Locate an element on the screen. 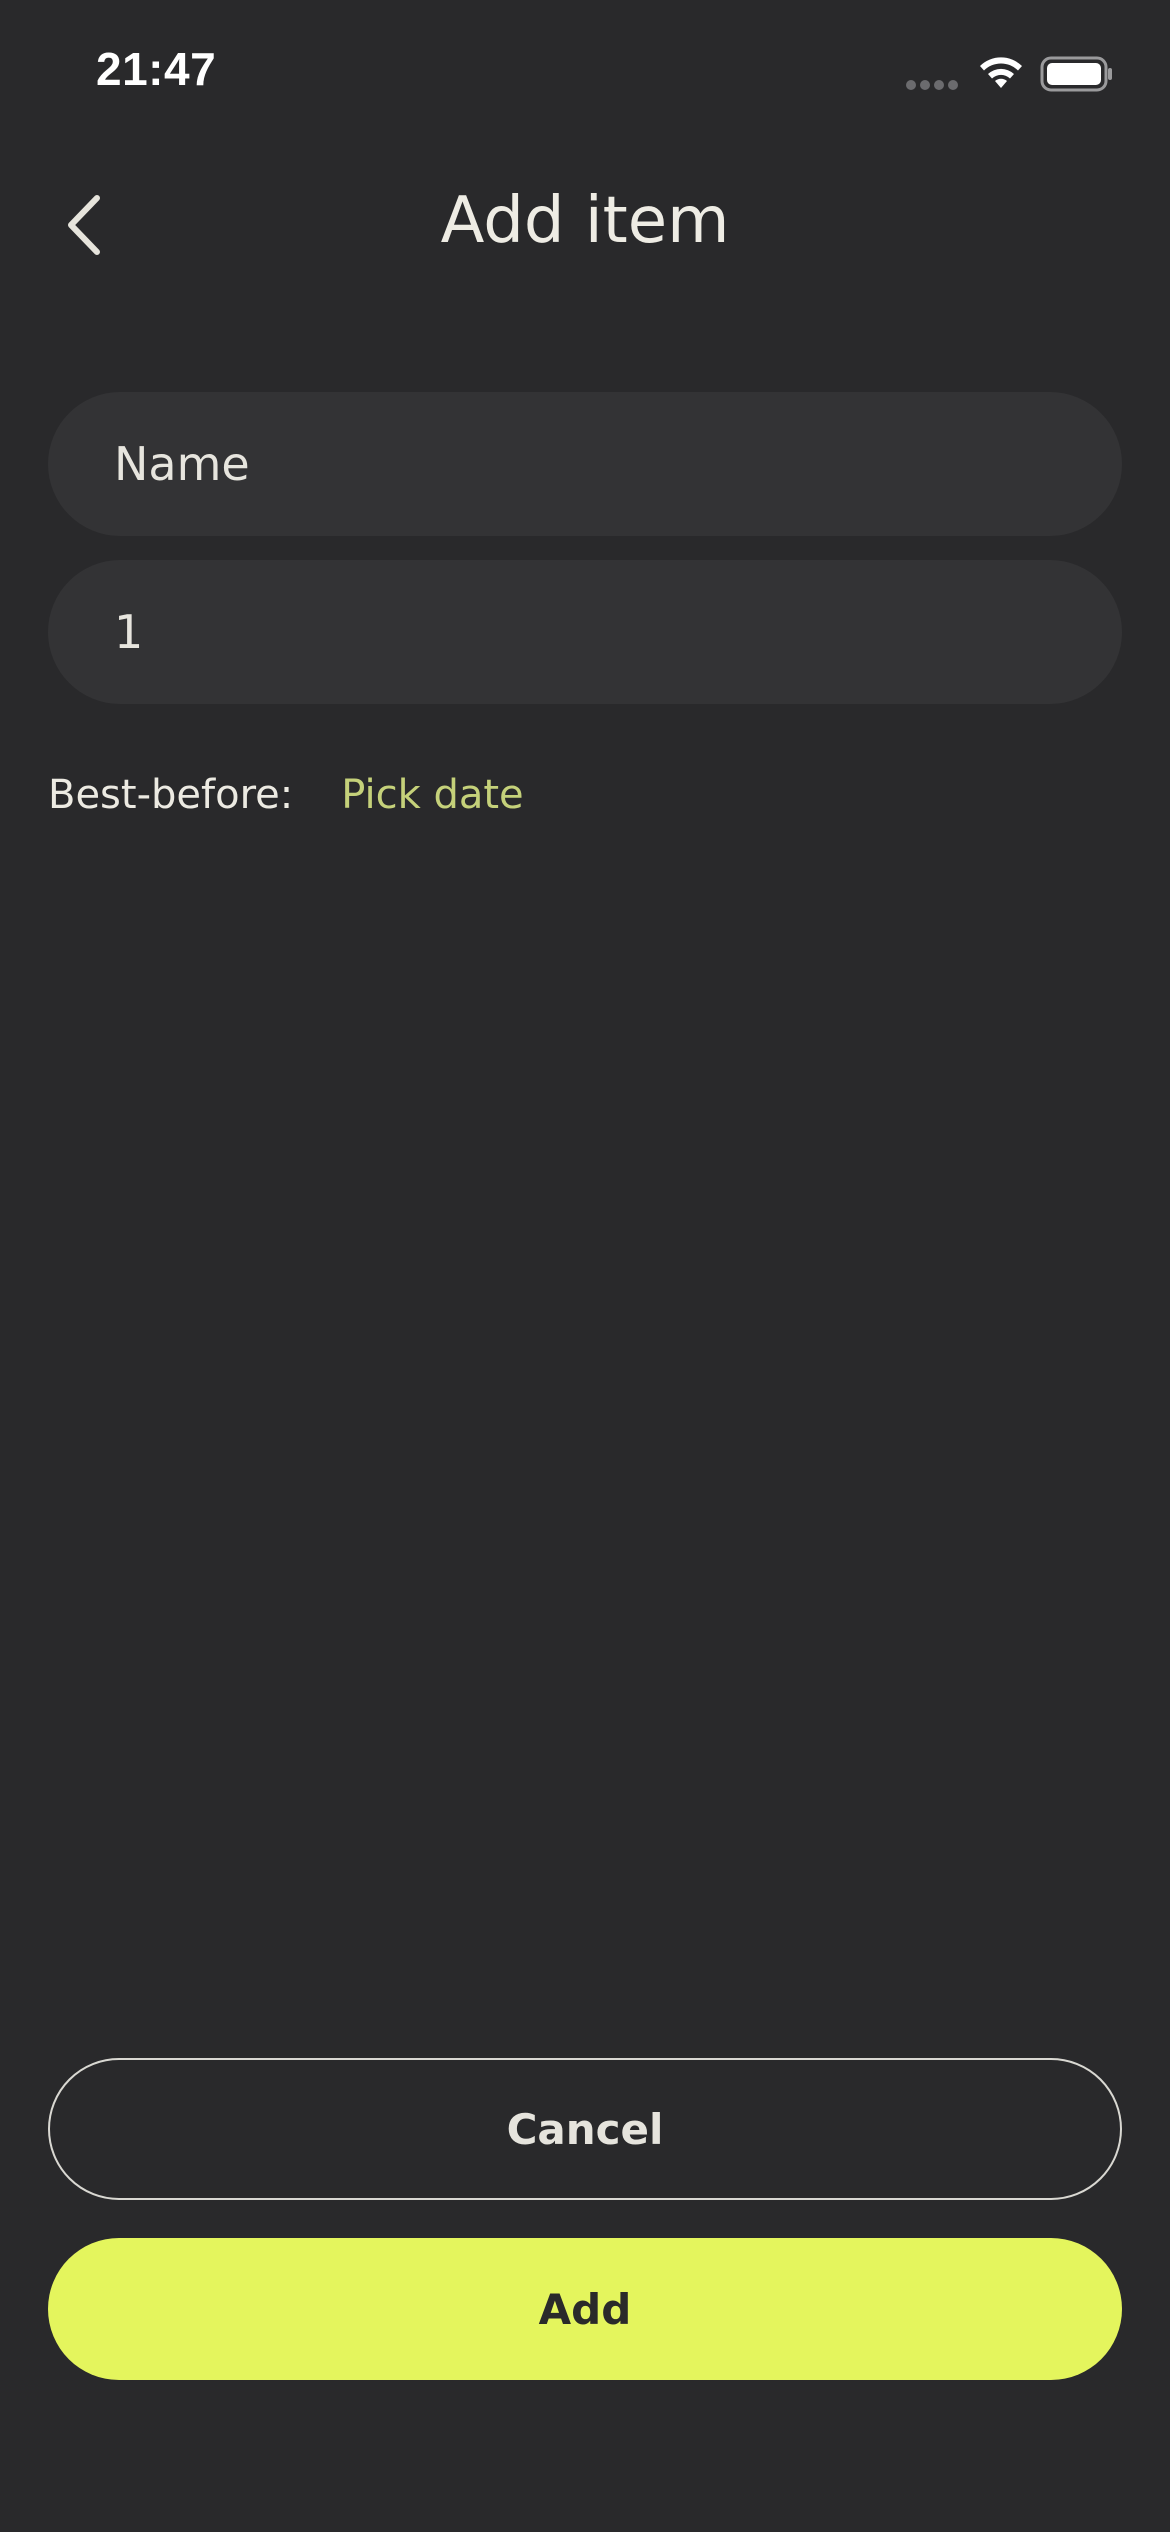 This screenshot has height=2532, width=1170. name-input is located at coordinates (618, 464).